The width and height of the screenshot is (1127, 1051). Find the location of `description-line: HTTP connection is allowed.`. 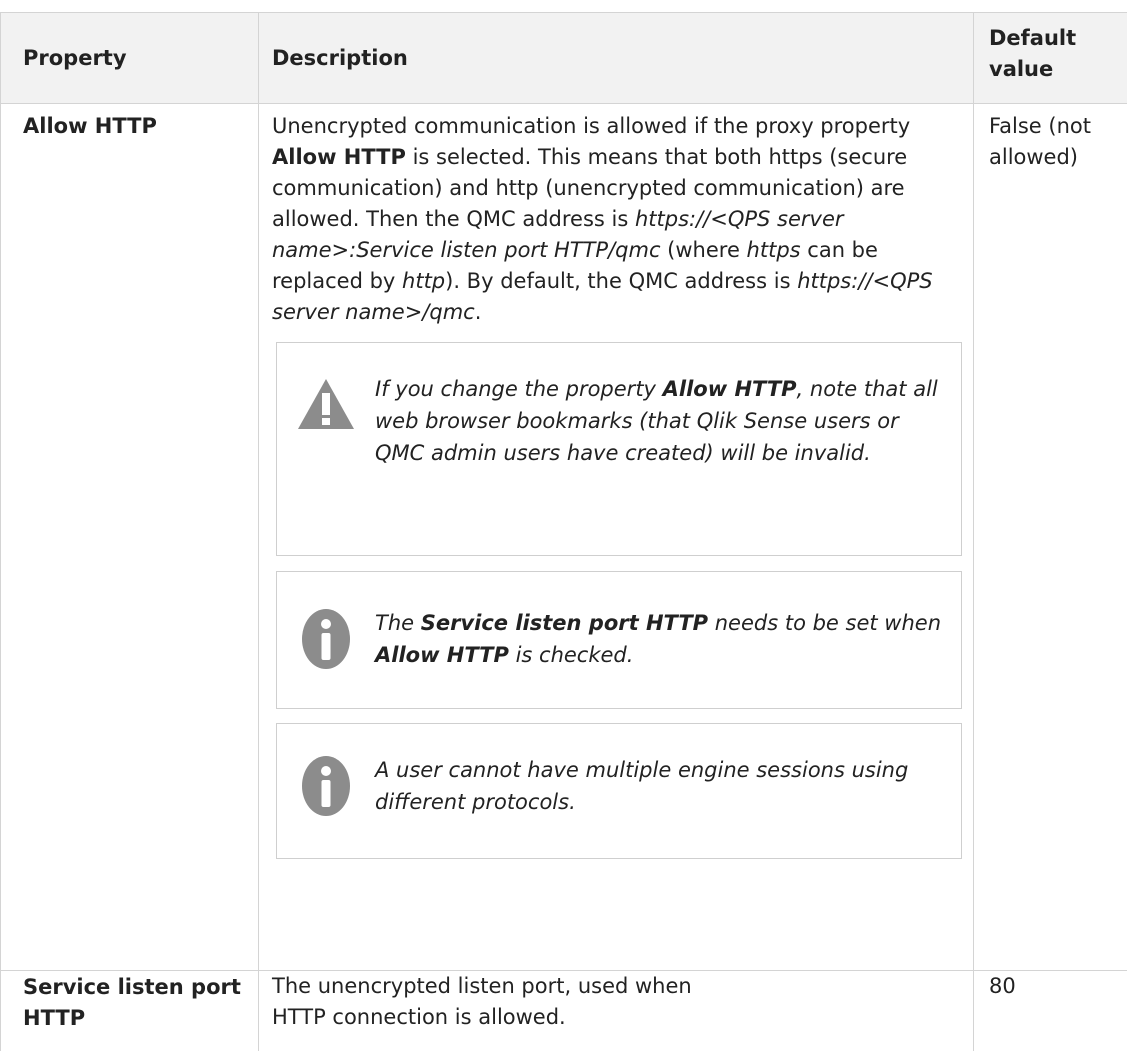

description-line: HTTP connection is allowed. is located at coordinates (419, 1017).